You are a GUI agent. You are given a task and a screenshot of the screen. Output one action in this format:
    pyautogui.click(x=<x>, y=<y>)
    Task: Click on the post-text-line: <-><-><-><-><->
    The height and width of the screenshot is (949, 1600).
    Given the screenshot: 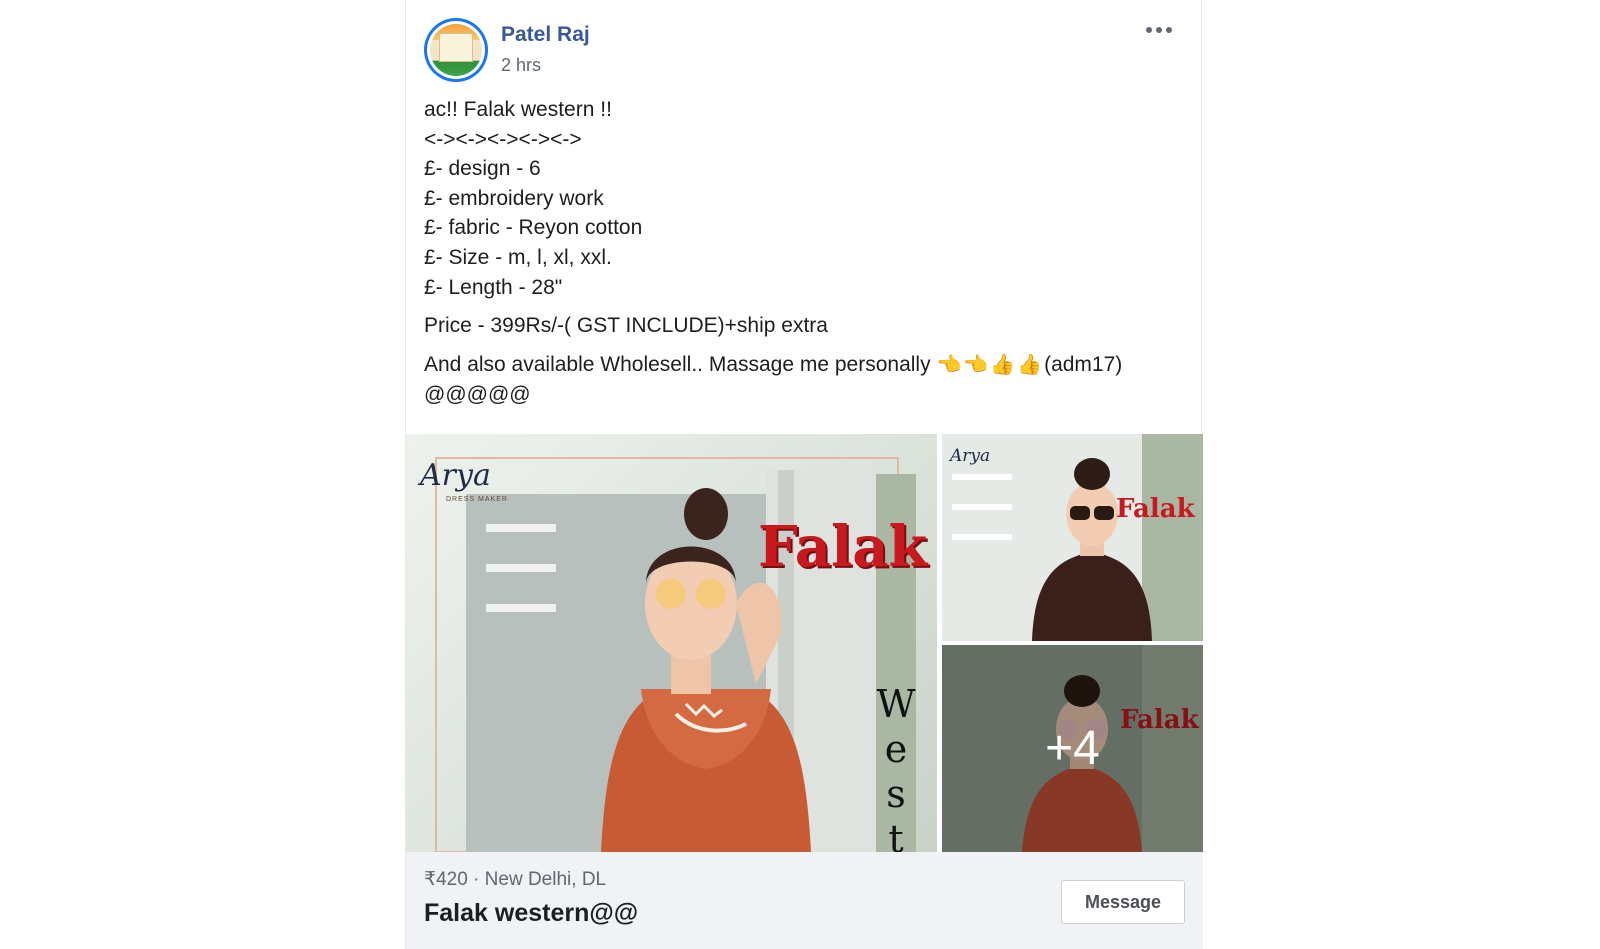 What is the action you would take?
    pyautogui.click(x=503, y=139)
    